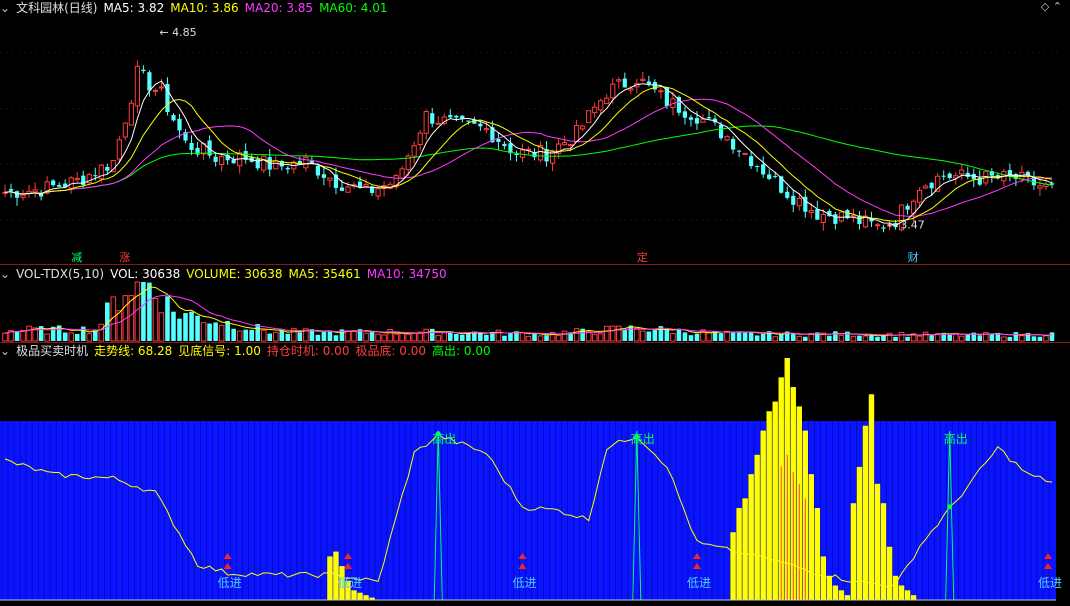 This screenshot has height=606, width=1070. What do you see at coordinates (643, 438) in the screenshot?
I see `sell-signal-label-1: 高出` at bounding box center [643, 438].